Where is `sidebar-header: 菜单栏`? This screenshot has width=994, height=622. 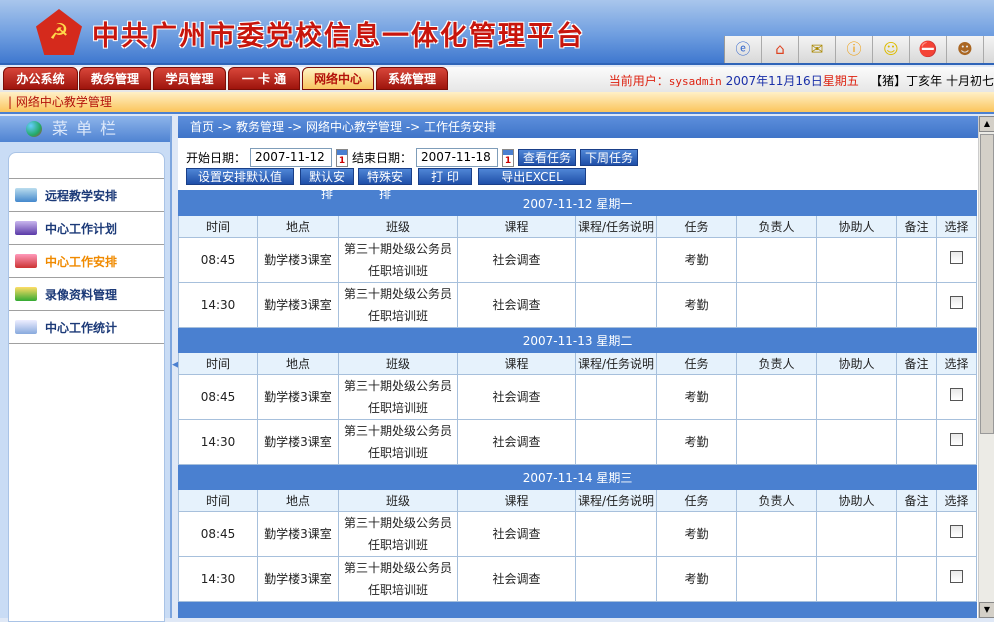
sidebar-header: 菜单栏 is located at coordinates (85, 129).